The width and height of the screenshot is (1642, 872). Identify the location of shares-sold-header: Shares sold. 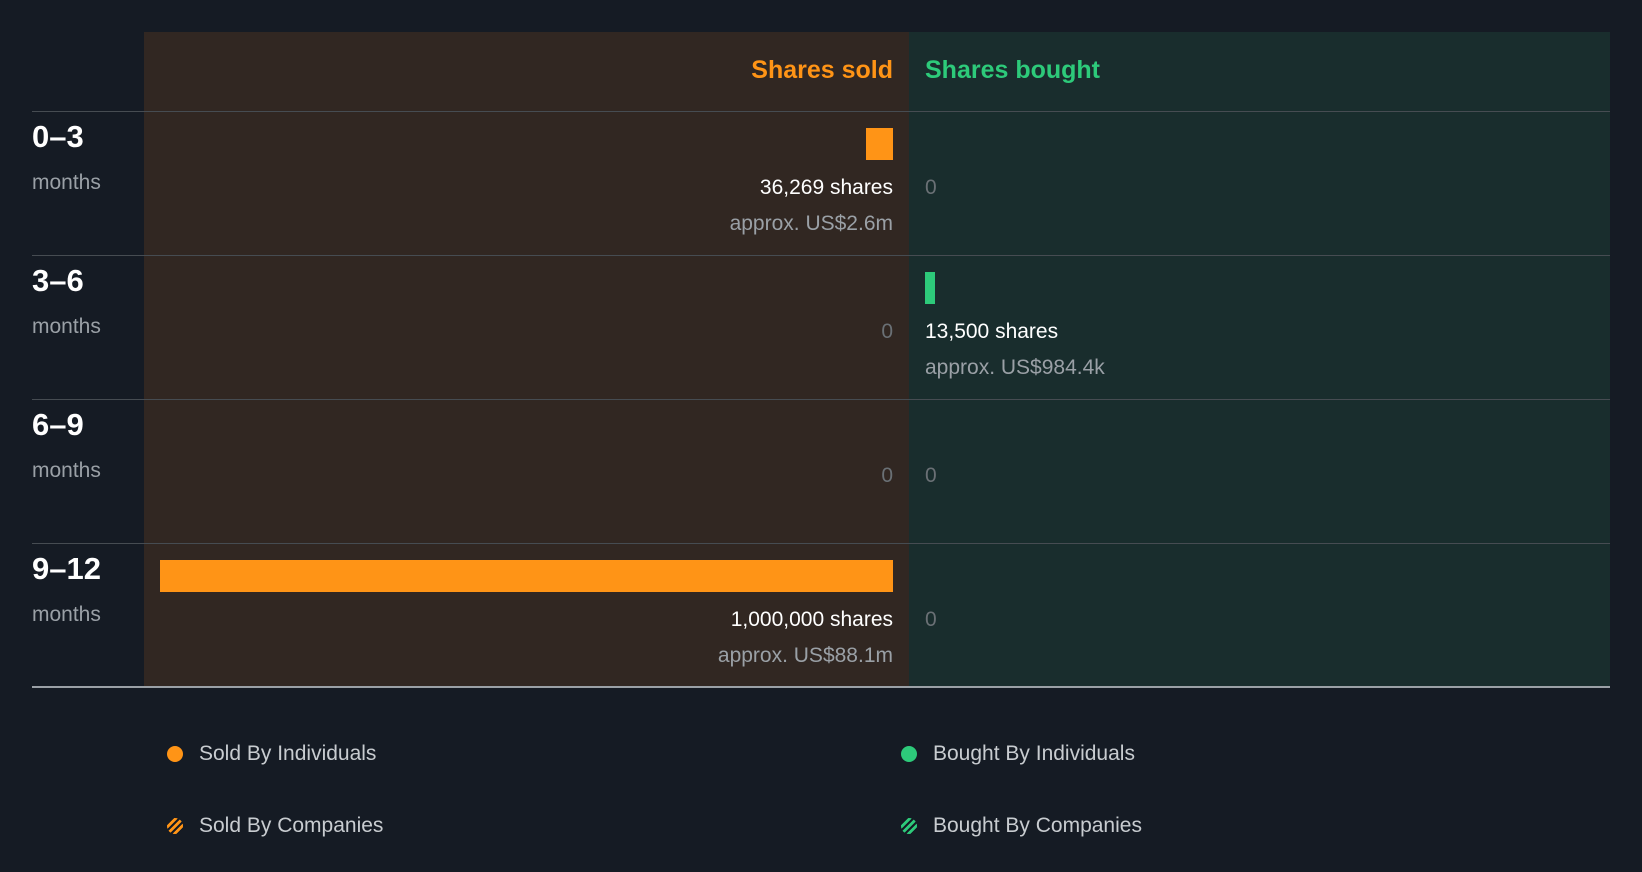
(822, 70).